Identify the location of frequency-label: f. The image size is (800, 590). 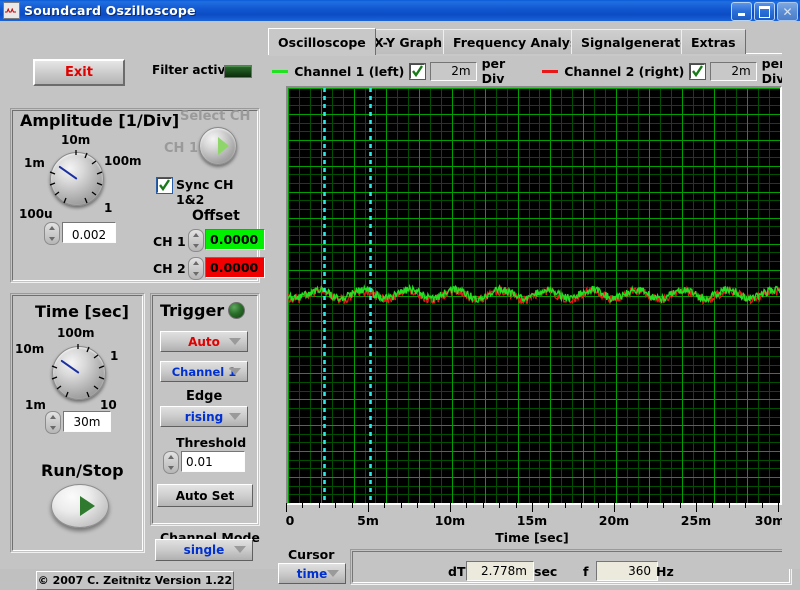
(586, 571).